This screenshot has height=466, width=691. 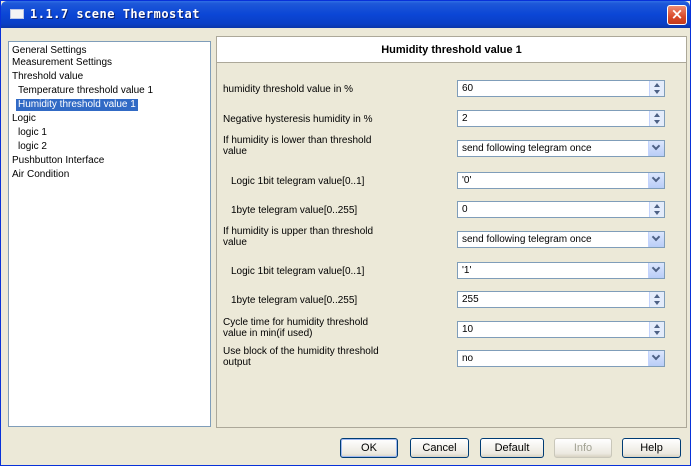 What do you see at coordinates (294, 300) in the screenshot?
I see `param-label-upper-1byte: 1byte telegram value[0..255]` at bounding box center [294, 300].